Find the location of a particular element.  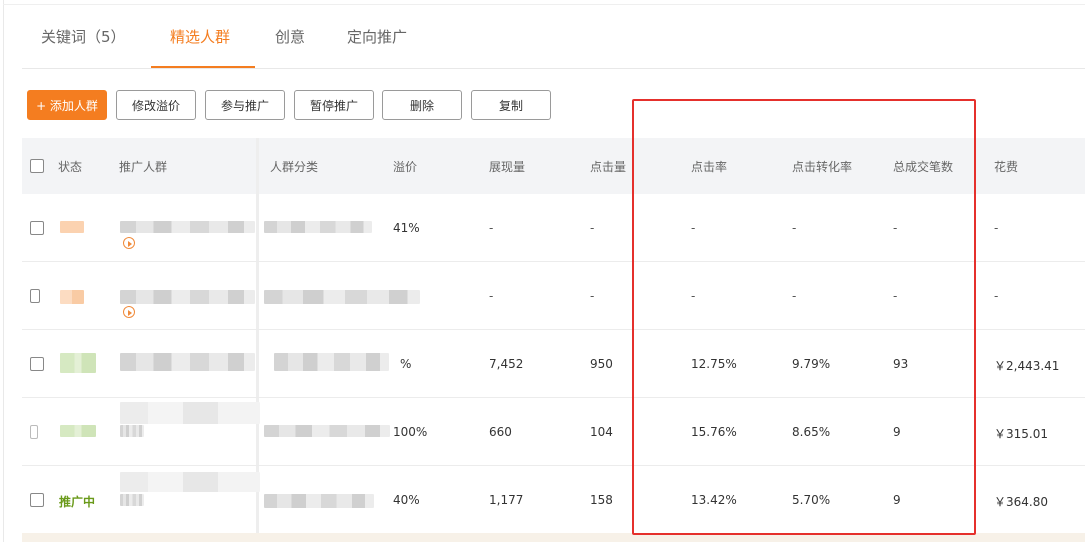

clicks-value: 158 is located at coordinates (601, 500).